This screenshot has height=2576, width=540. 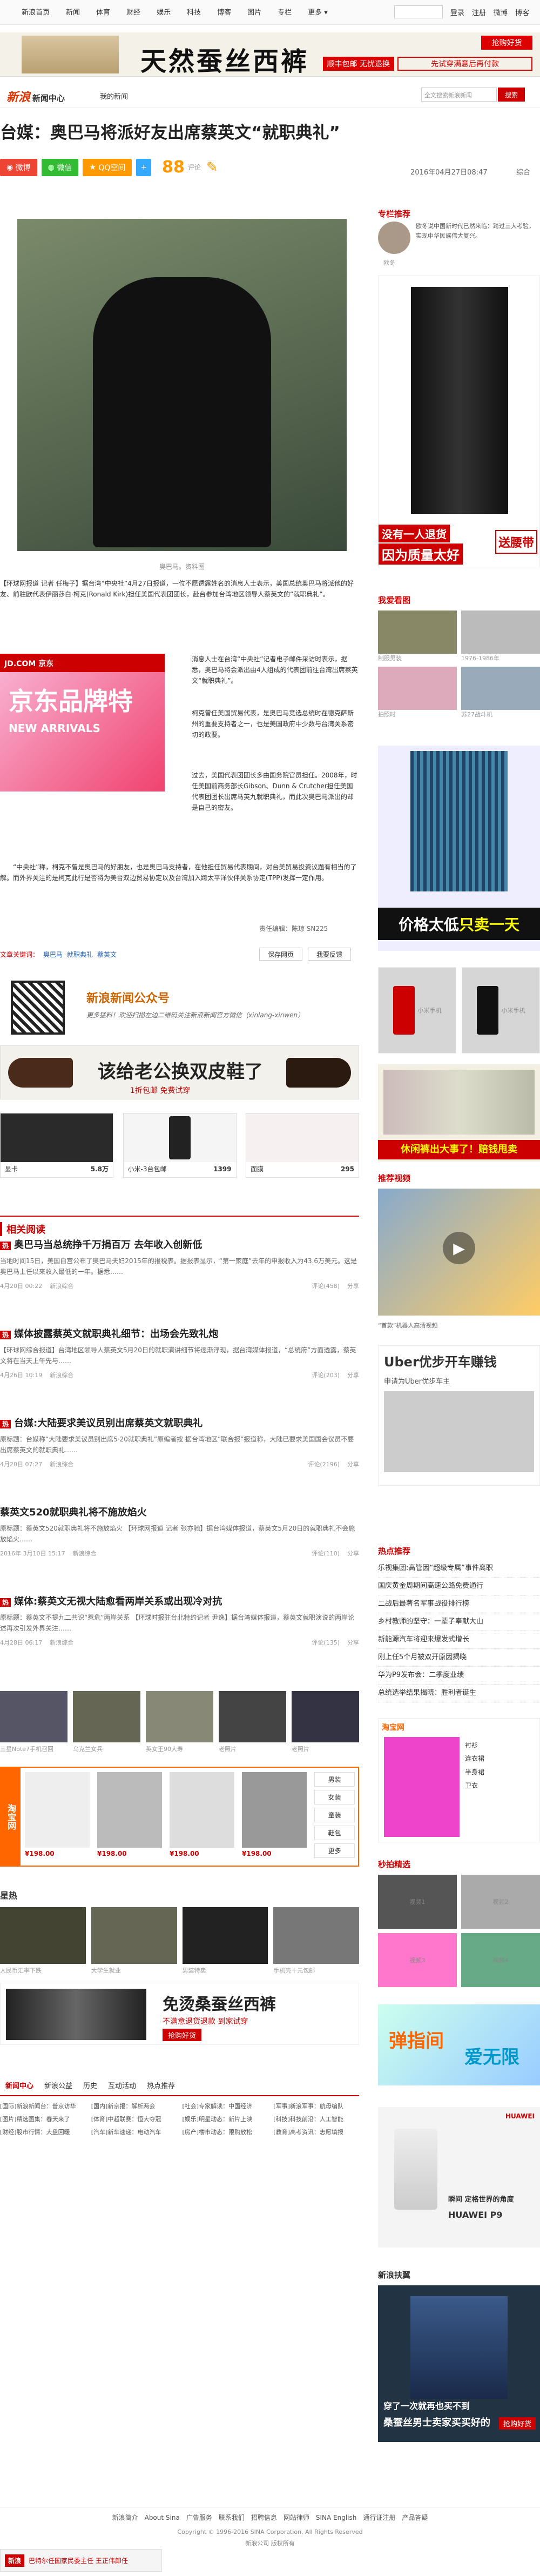 What do you see at coordinates (474, 1785) in the screenshot?
I see `taobao-link: 卫衣` at bounding box center [474, 1785].